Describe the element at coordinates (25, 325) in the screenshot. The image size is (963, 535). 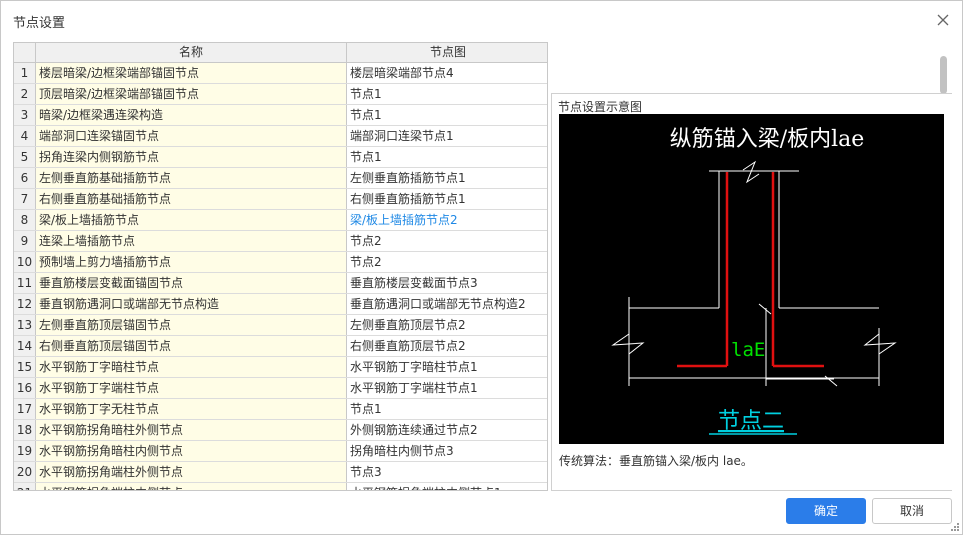
I see `row-index: 13` at that location.